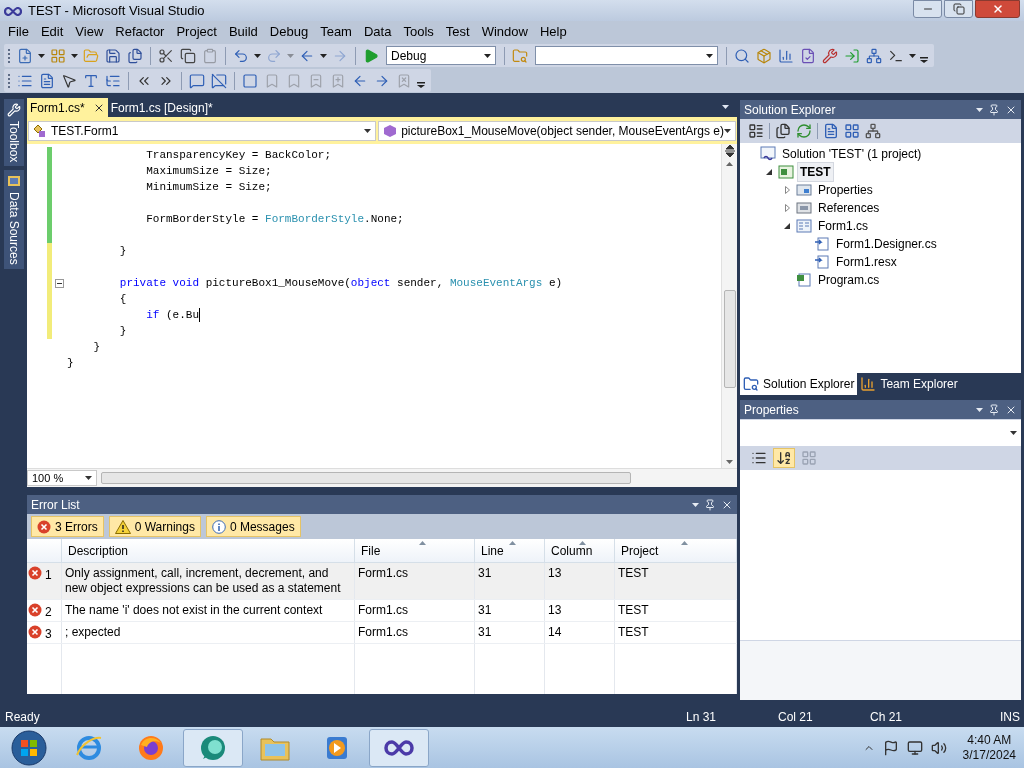 This screenshot has height=768, width=1024. What do you see at coordinates (29, 747) in the screenshot?
I see `start-button` at bounding box center [29, 747].